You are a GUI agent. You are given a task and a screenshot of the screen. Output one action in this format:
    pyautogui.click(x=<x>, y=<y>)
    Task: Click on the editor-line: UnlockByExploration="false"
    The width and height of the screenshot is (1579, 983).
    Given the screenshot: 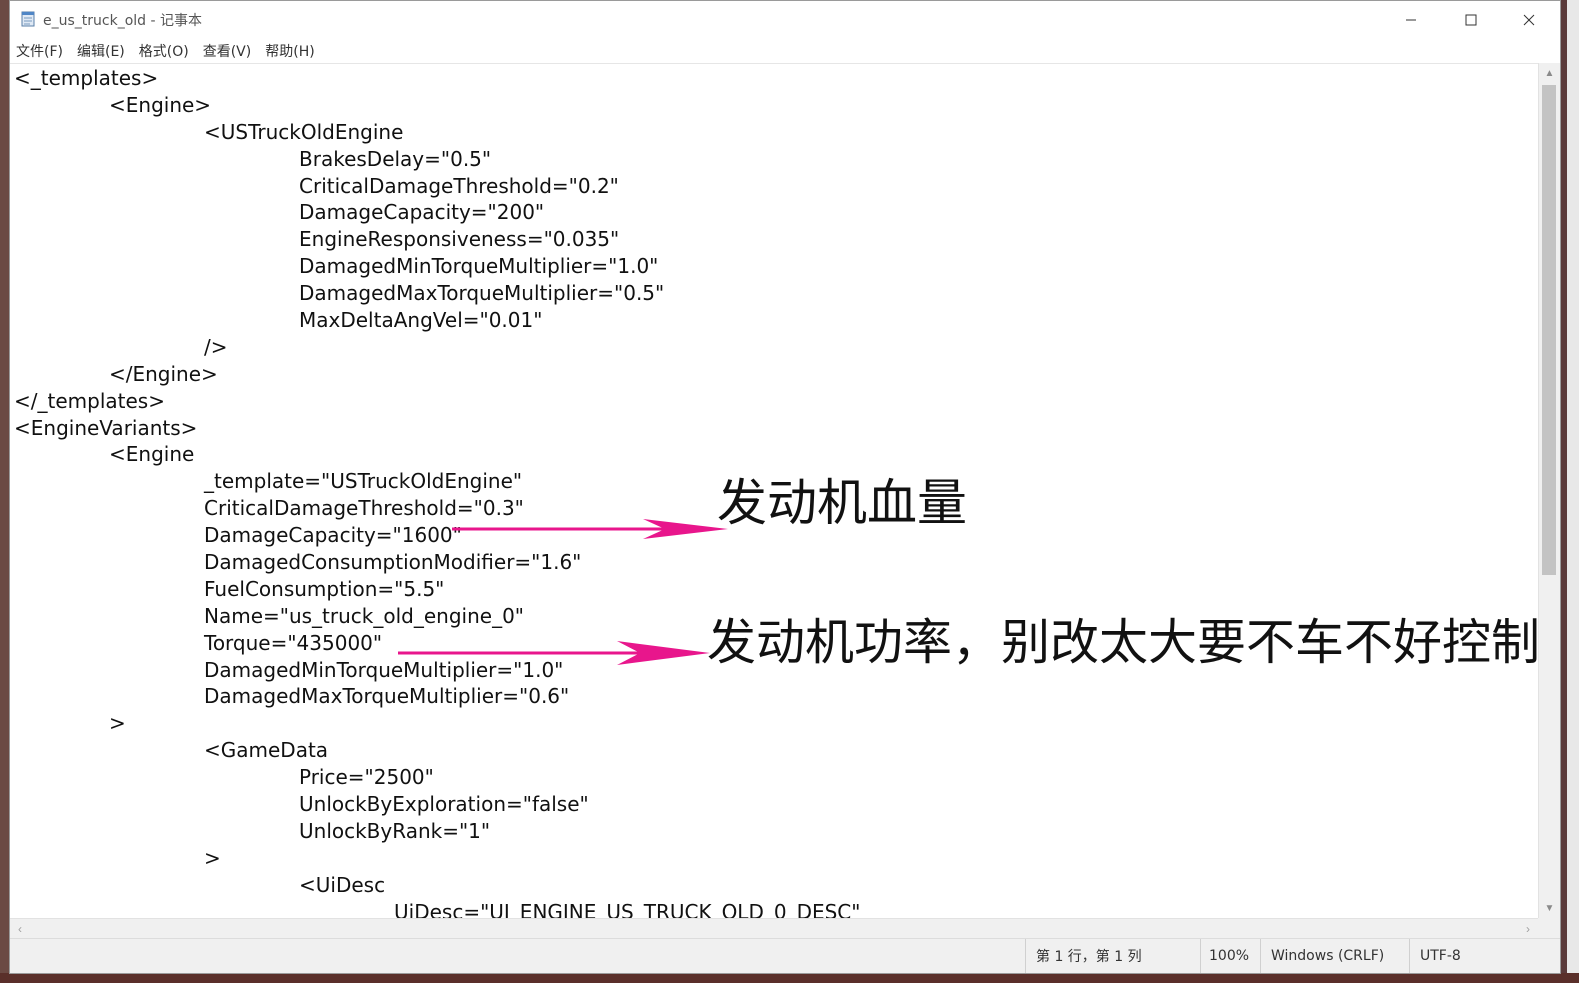 What is the action you would take?
    pyautogui.click(x=444, y=804)
    